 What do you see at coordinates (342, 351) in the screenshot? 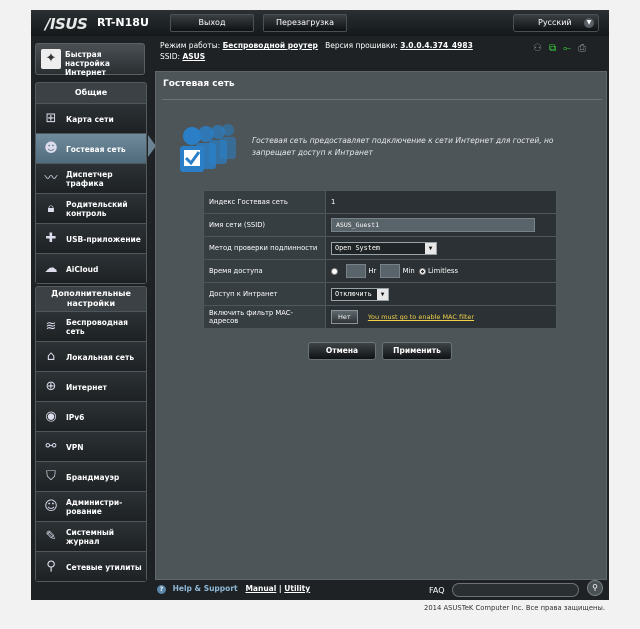
I see `cancel-button: Отмена` at bounding box center [342, 351].